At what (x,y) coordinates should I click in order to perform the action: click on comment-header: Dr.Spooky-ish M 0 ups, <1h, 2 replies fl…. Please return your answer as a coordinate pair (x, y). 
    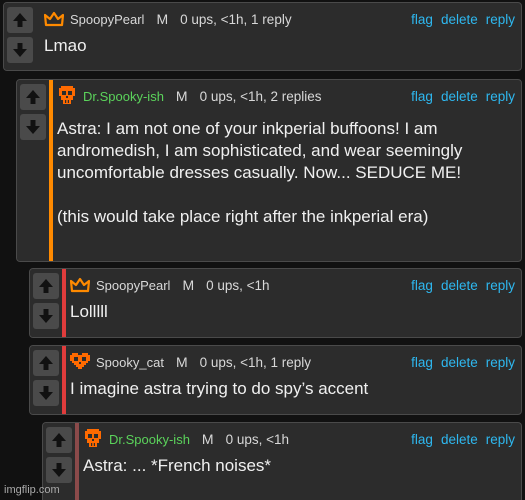
    Looking at the image, I should click on (286, 96).